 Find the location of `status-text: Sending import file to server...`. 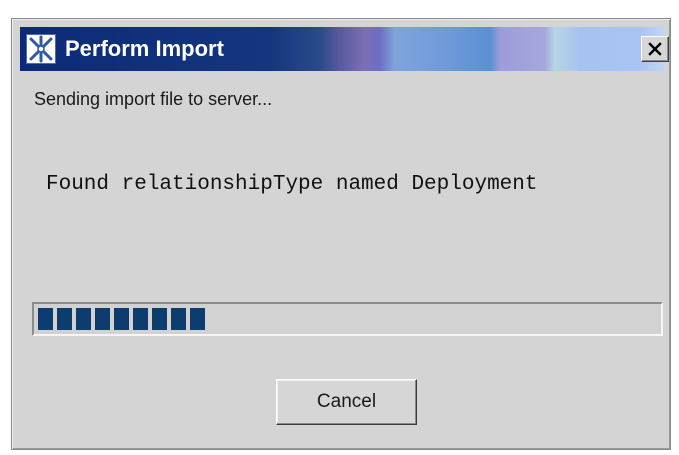

status-text: Sending import file to server... is located at coordinates (153, 99).